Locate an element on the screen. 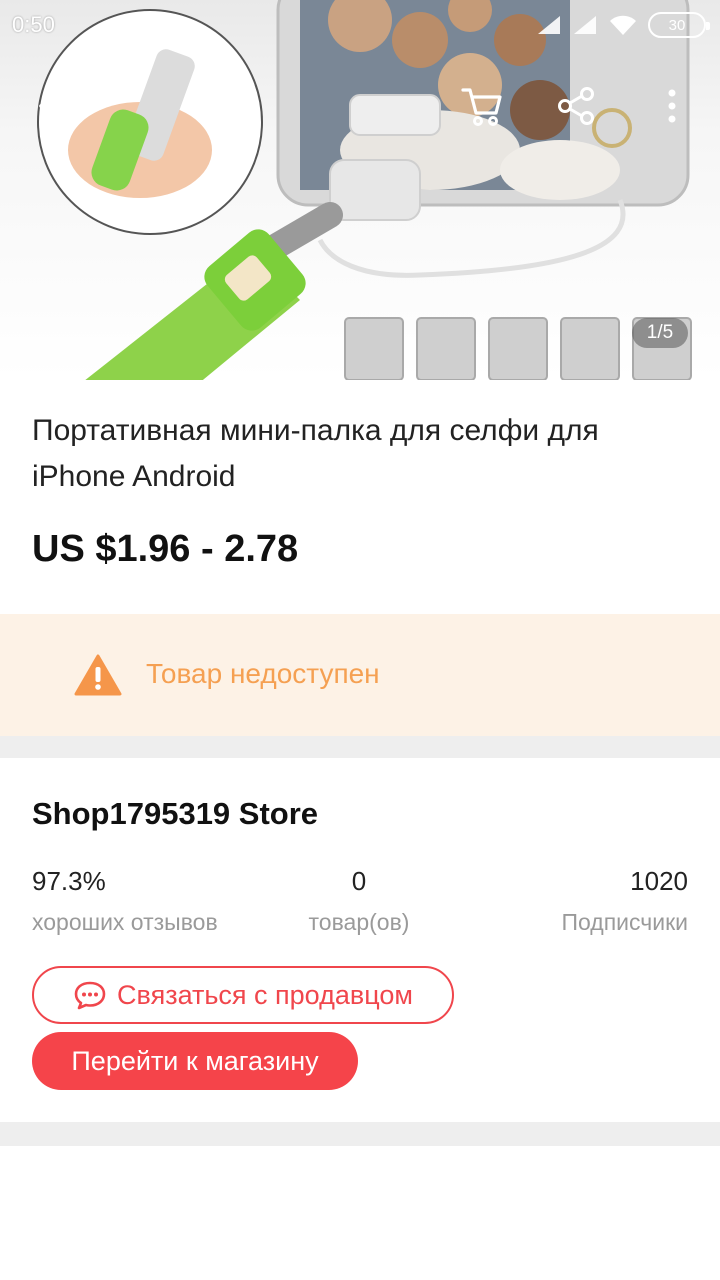  status-time: 0:50 is located at coordinates (33, 24).